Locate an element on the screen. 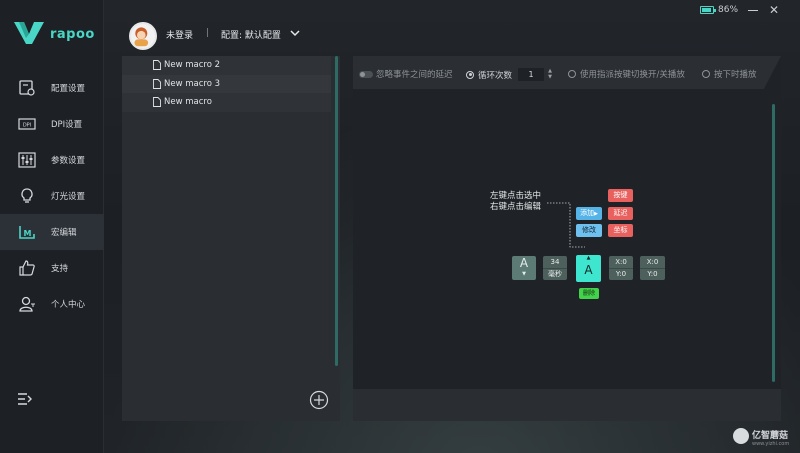 Image resolution: width=800 pixels, height=453 pixels. macro-list-item: New macro is located at coordinates (226, 102).